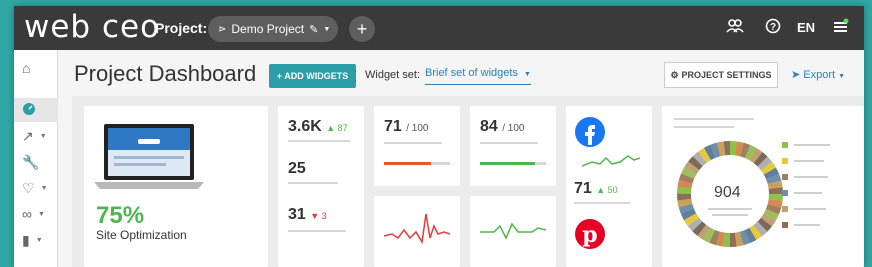 This screenshot has width=872, height=267. I want to click on heartbeat-icon: ♡, so click(28, 187).